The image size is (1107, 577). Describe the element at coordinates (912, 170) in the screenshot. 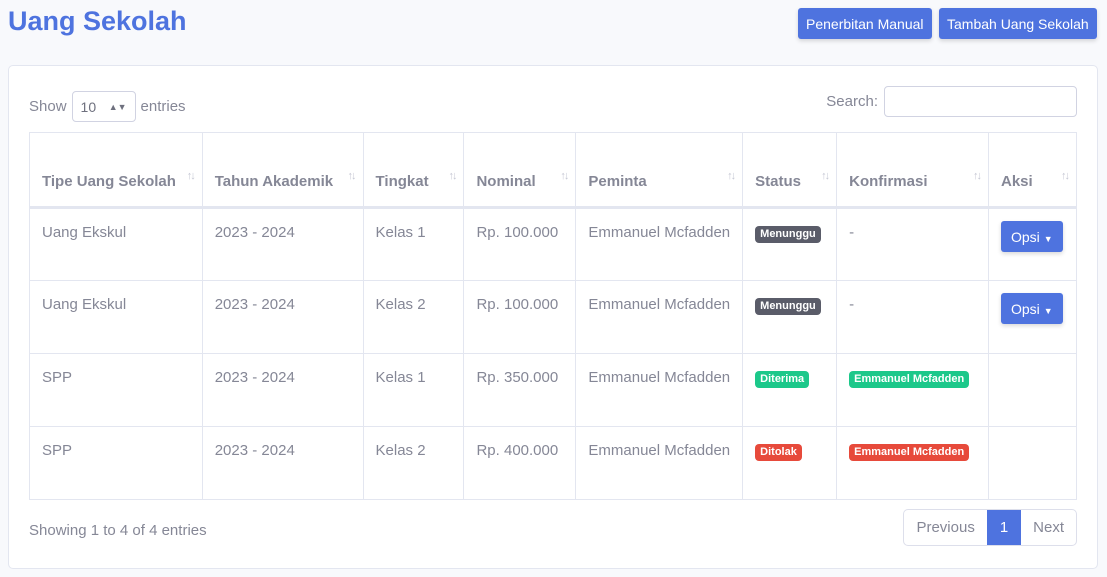

I see `column-header: Konfirmasi ↑↓` at that location.